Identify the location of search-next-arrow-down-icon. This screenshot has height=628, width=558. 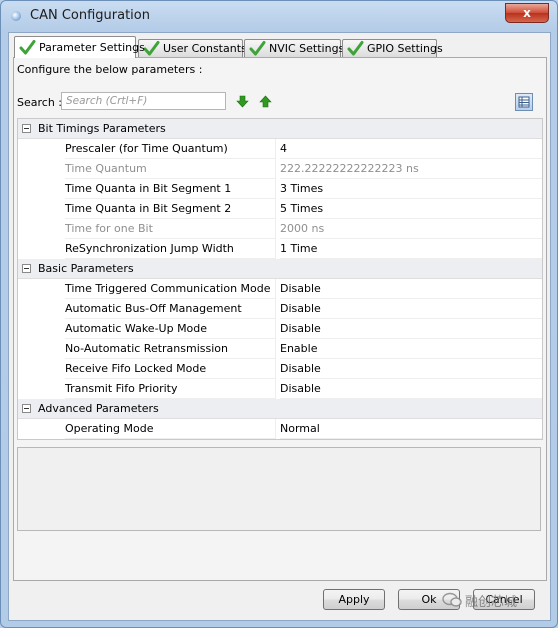
(242, 101).